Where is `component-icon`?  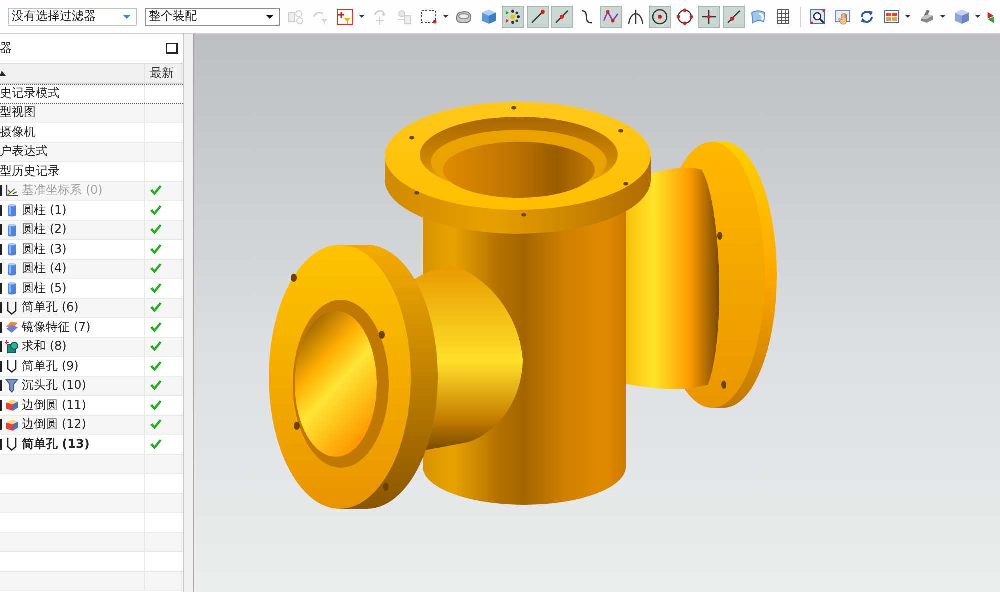
component-icon is located at coordinates (405, 17).